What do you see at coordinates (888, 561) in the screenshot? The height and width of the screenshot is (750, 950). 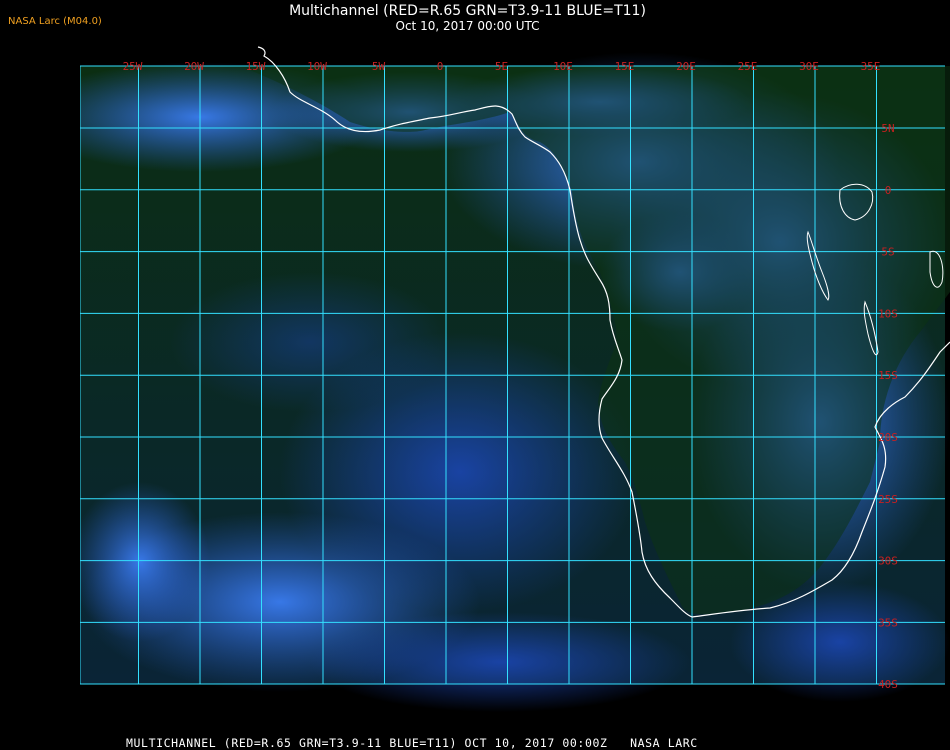 I see `latitude-label: 30S` at bounding box center [888, 561].